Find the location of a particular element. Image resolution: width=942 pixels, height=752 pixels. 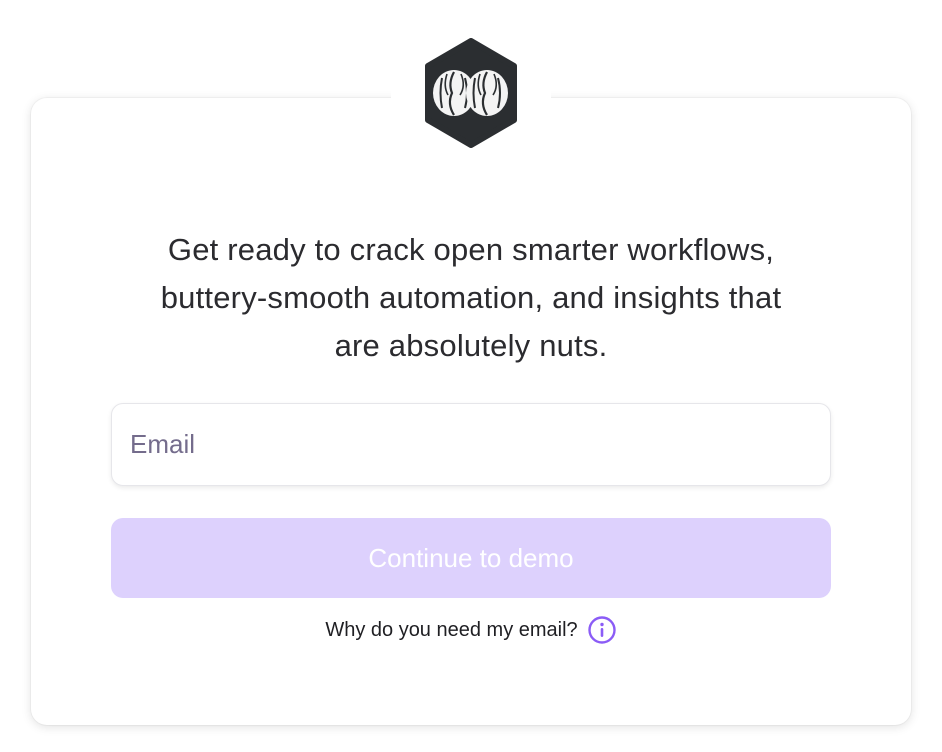

why-email-row: Why do you need my email? is located at coordinates (471, 630).